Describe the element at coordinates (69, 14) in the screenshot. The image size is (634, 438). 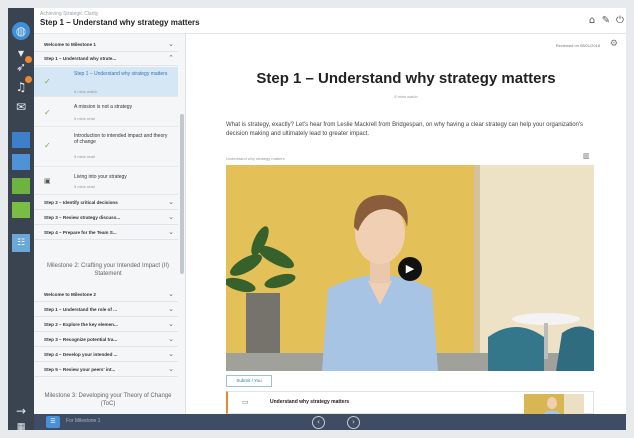
I see `breadcrumb: Achieving Strategic Clarity` at that location.